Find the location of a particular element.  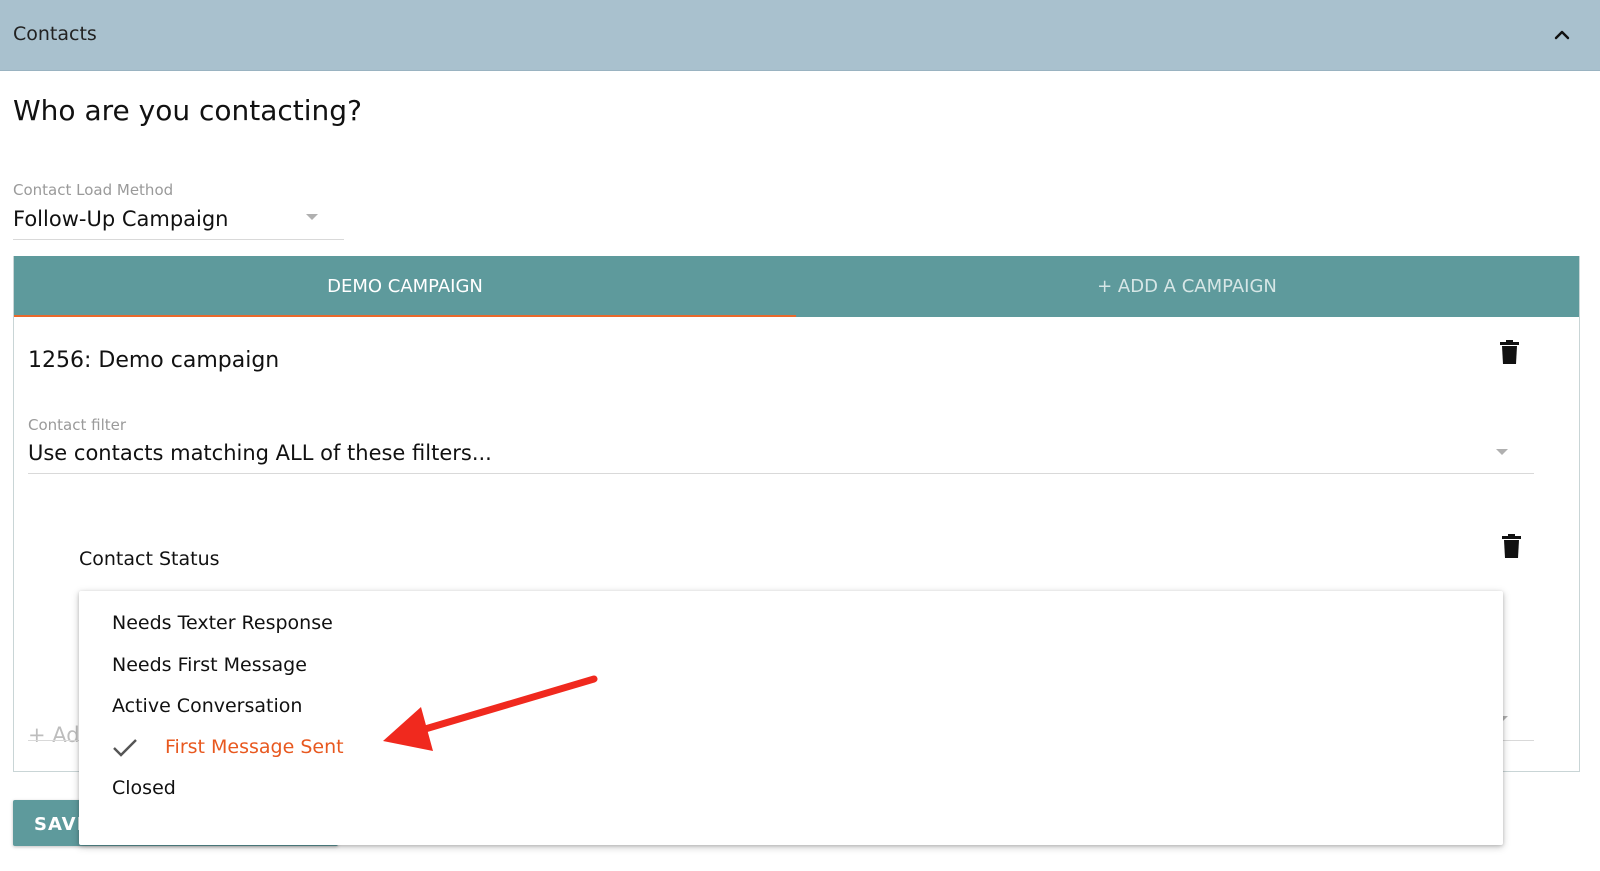

contact-status-label: Contact Status is located at coordinates (149, 559).